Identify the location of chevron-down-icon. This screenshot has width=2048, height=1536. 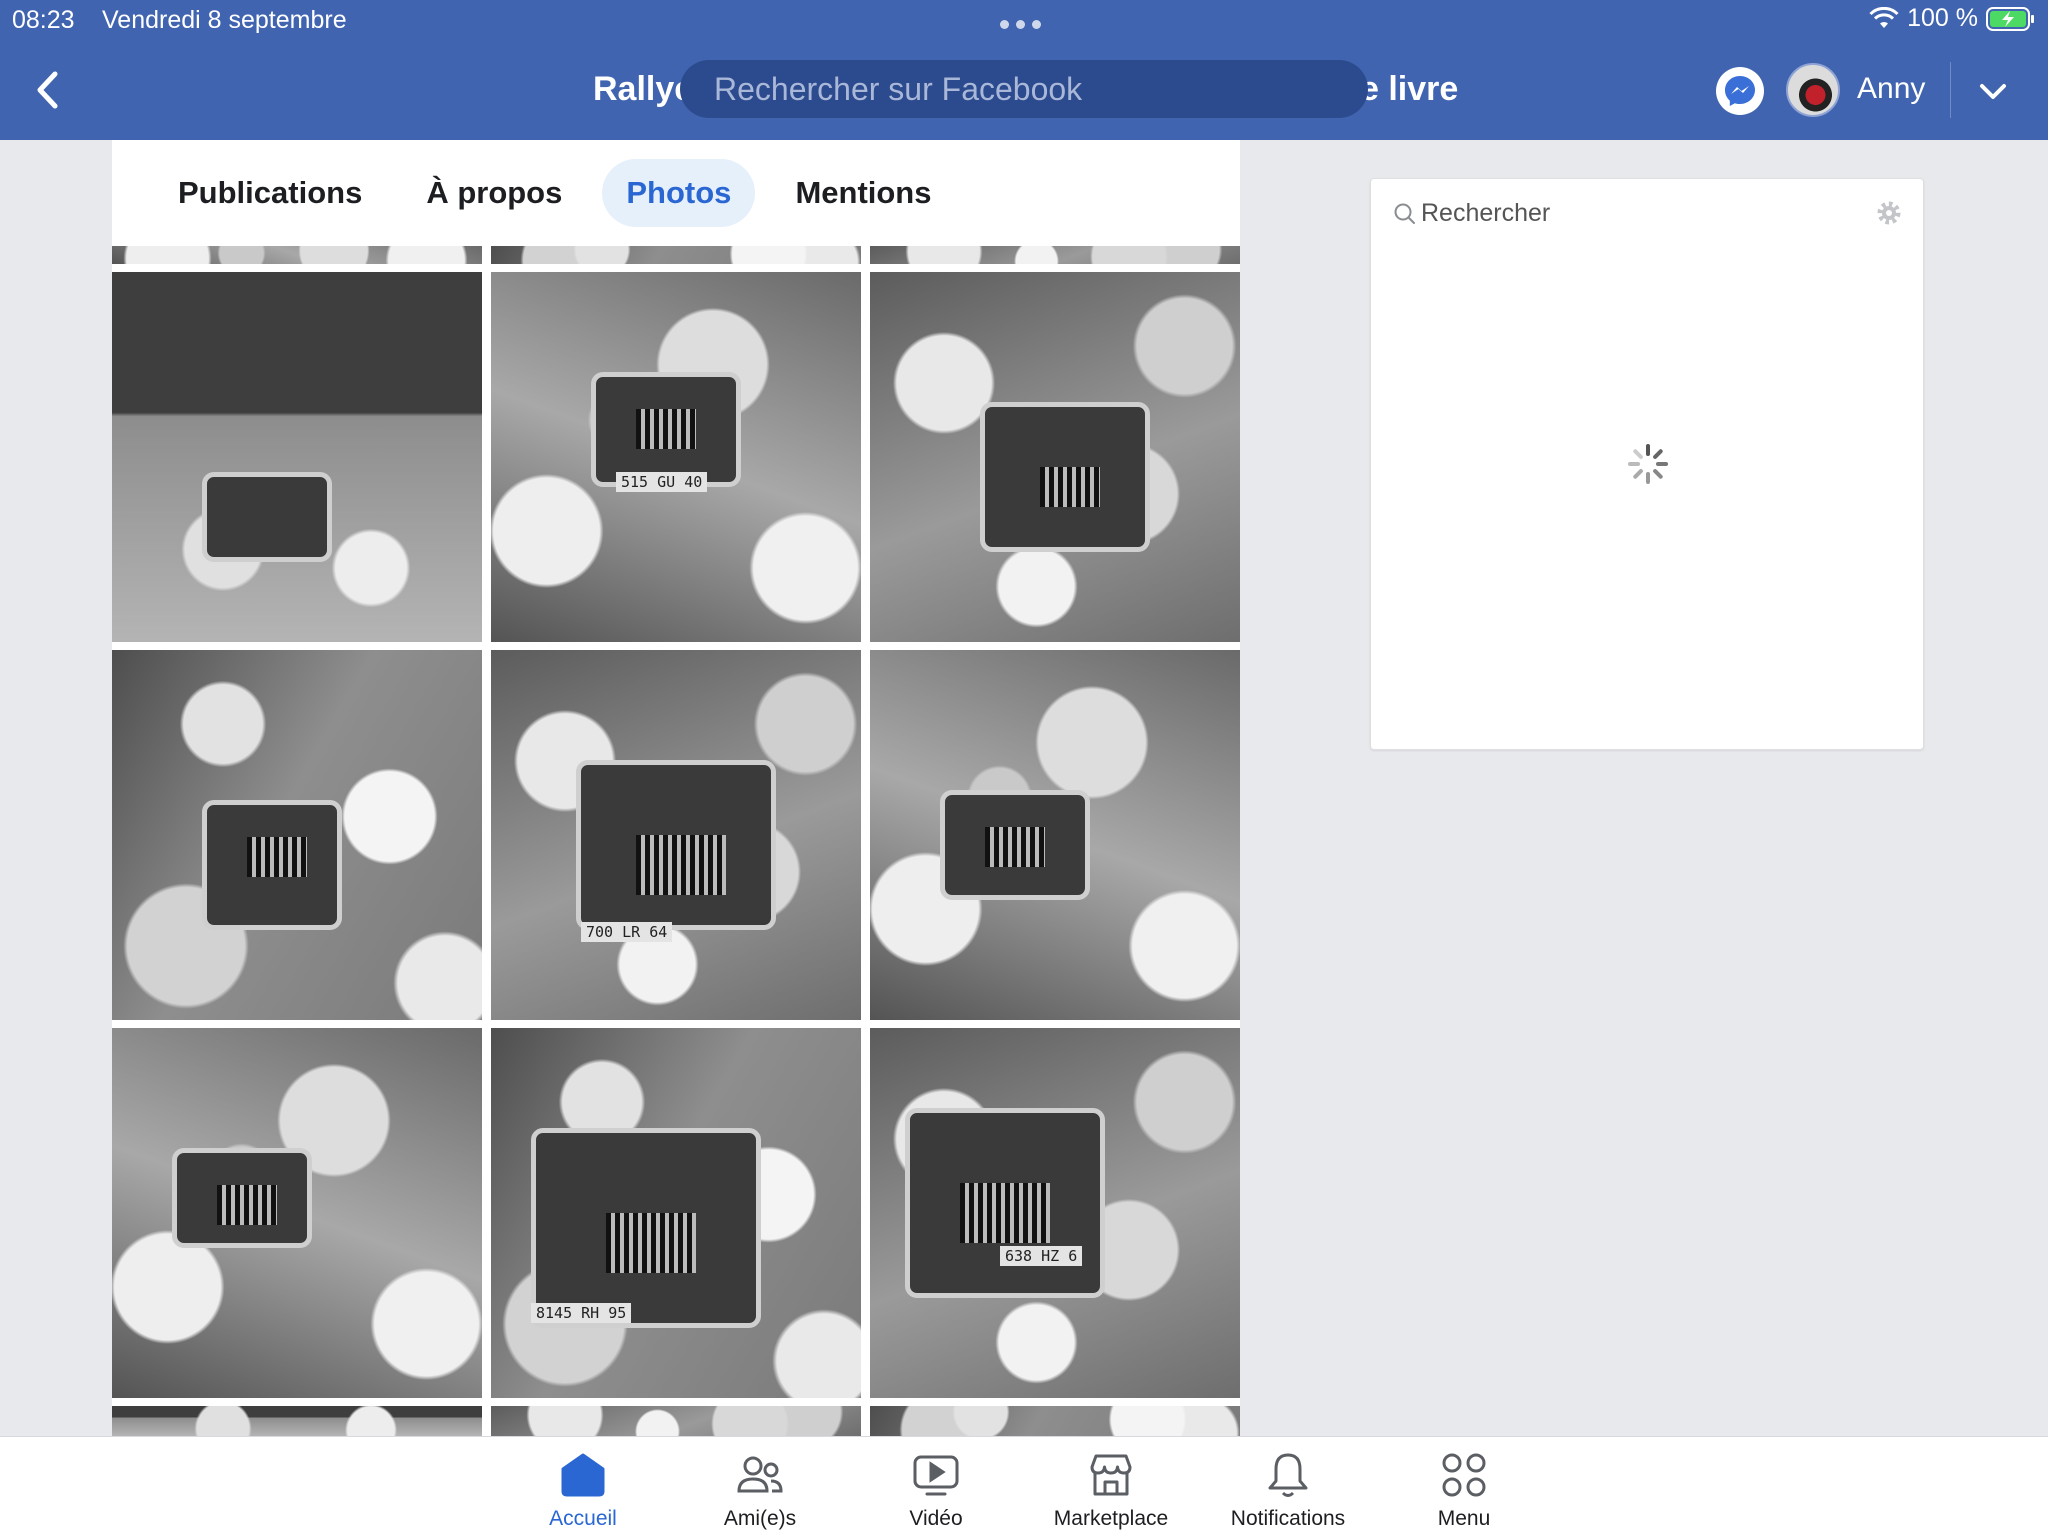
(1993, 91).